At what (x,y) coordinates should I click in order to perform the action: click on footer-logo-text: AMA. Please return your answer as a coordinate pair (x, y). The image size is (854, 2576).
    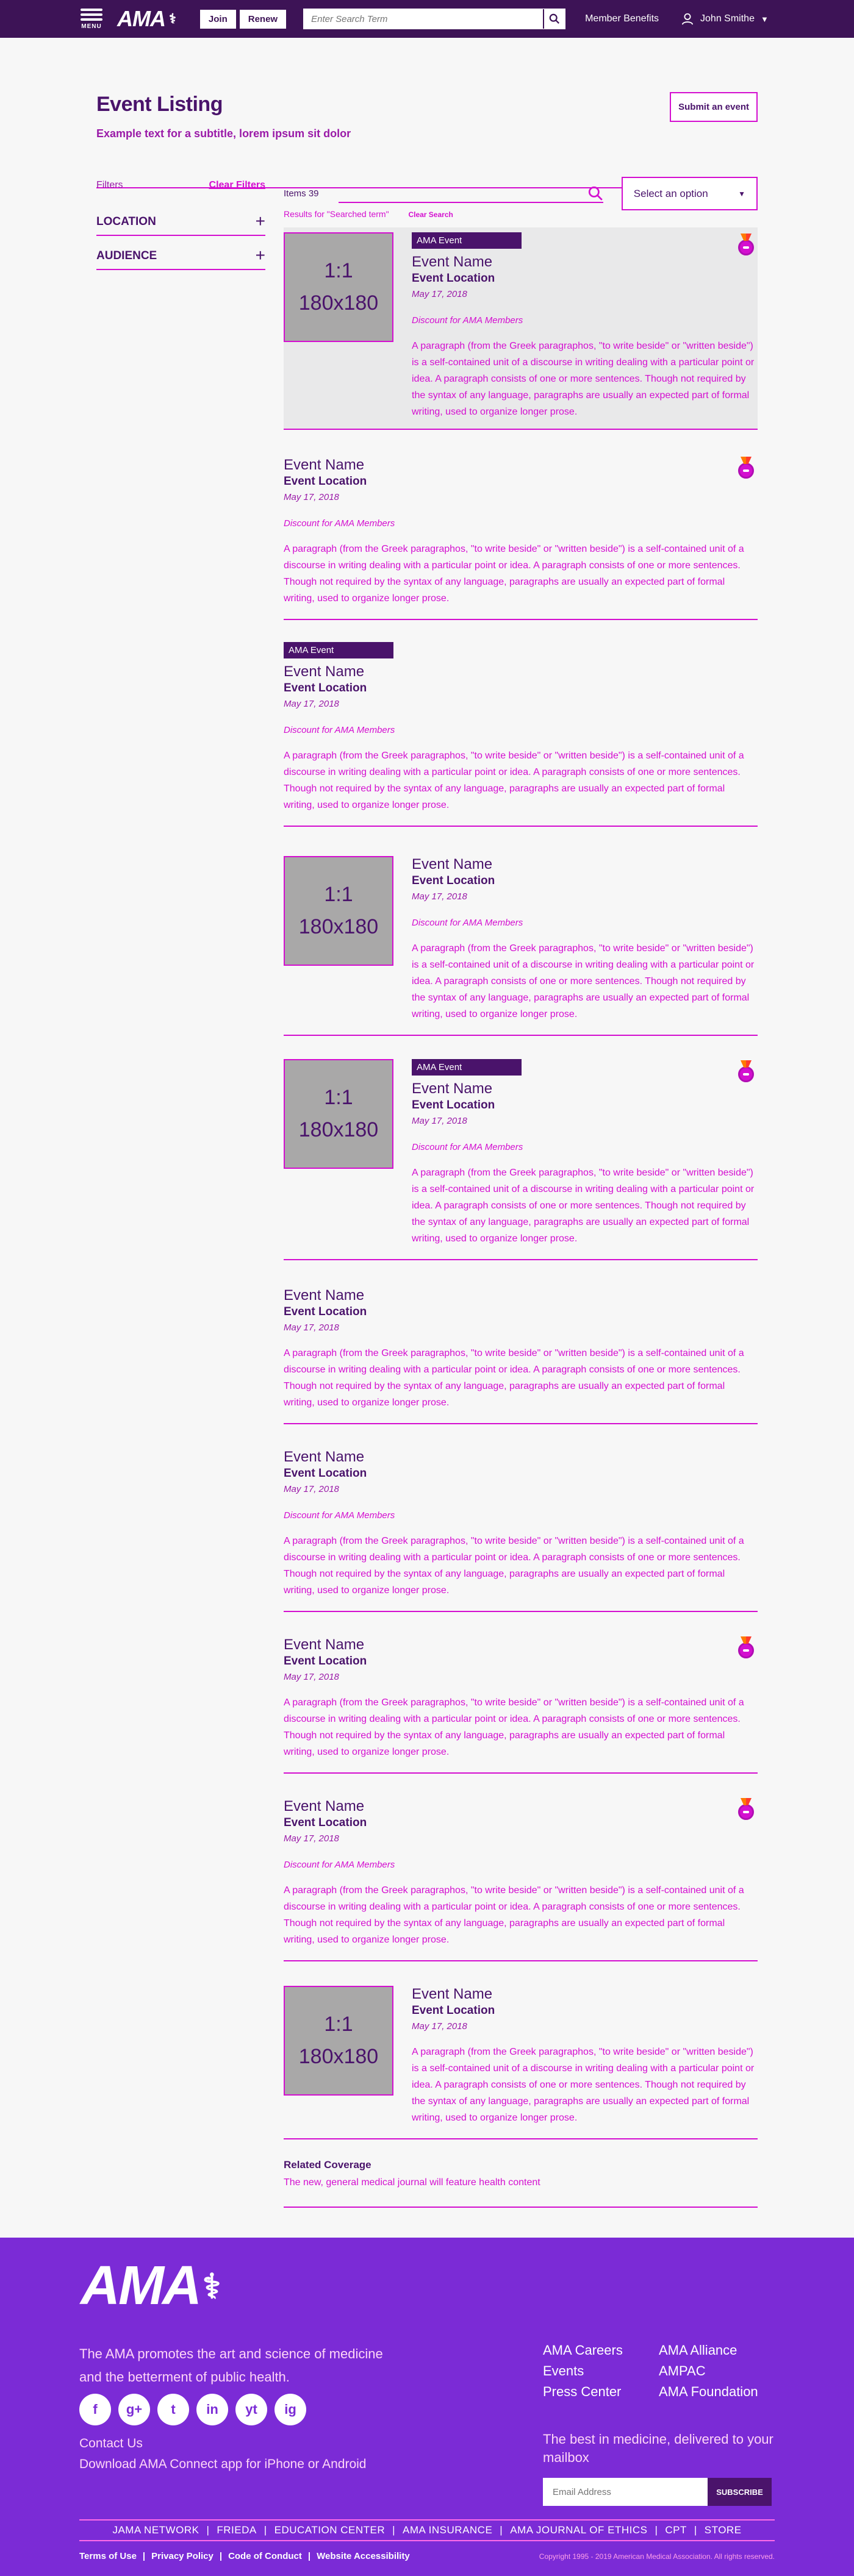
    Looking at the image, I should click on (141, 2286).